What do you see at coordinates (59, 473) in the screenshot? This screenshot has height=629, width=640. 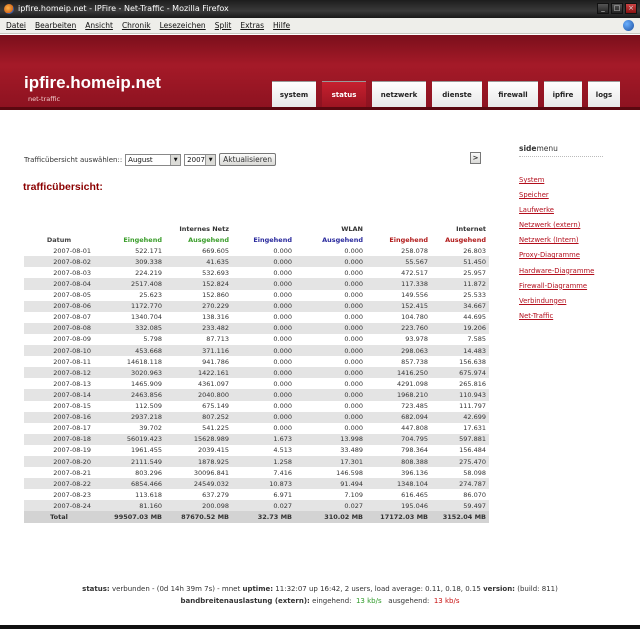 I see `cell-datum: 2007-08-21` at bounding box center [59, 473].